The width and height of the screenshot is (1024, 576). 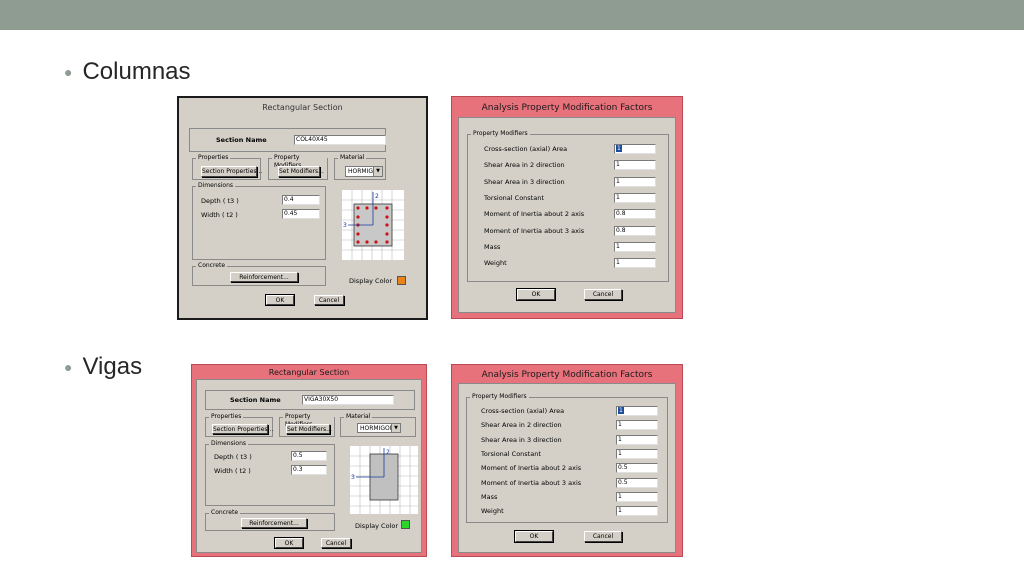 What do you see at coordinates (495, 263) in the screenshot?
I see `modifier-label: Weight` at bounding box center [495, 263].